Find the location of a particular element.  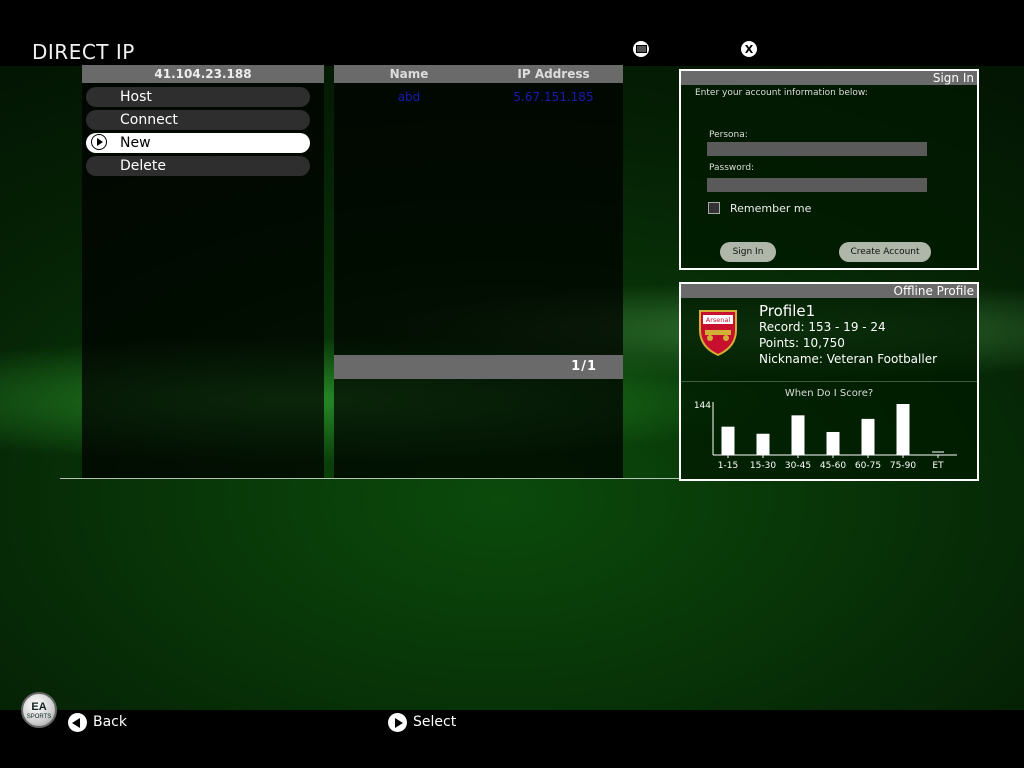

menu-item-label: Delete is located at coordinates (143, 166).